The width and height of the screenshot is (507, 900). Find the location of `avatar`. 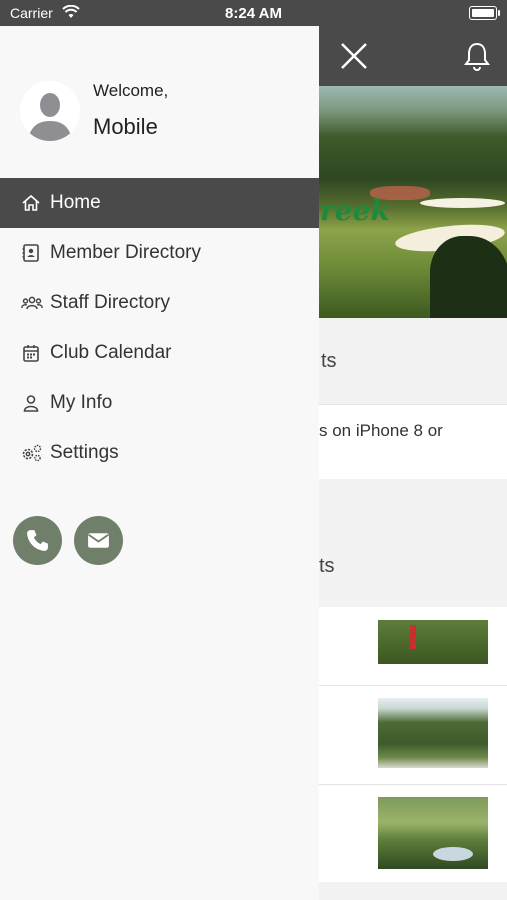

avatar is located at coordinates (50, 111).